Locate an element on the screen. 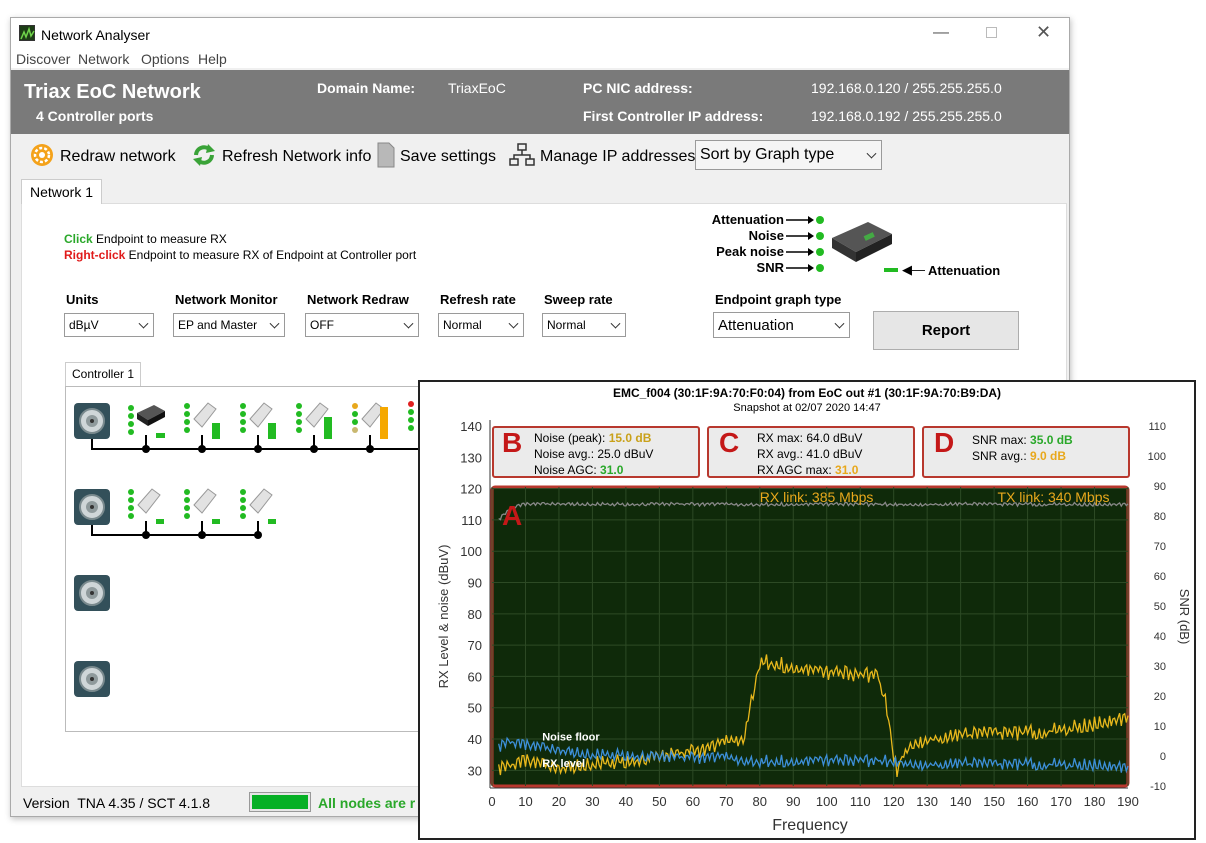 The height and width of the screenshot is (843, 1206). endpoint-graph-type-value: Attenuation is located at coordinates (756, 325).